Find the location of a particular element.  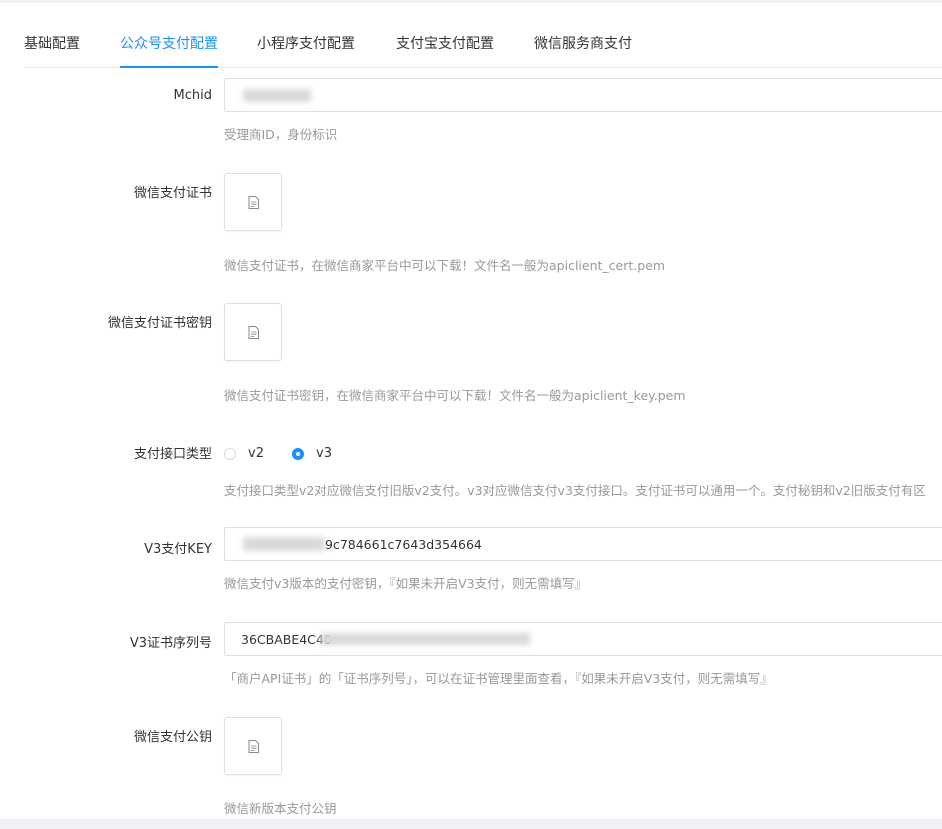

public-key-label: 微信支付公钥 is located at coordinates (172, 737).